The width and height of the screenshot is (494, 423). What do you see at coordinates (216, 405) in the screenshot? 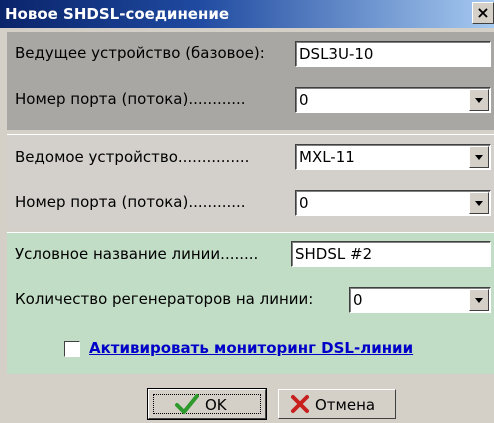
I see `ok-button-label: OK` at bounding box center [216, 405].